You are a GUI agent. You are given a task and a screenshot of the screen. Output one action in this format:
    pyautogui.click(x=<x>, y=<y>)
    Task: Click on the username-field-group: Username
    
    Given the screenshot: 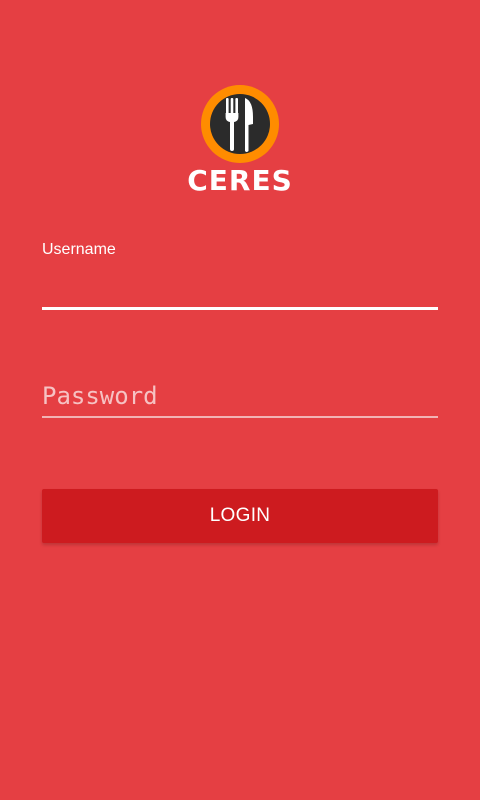 What is the action you would take?
    pyautogui.click(x=240, y=275)
    